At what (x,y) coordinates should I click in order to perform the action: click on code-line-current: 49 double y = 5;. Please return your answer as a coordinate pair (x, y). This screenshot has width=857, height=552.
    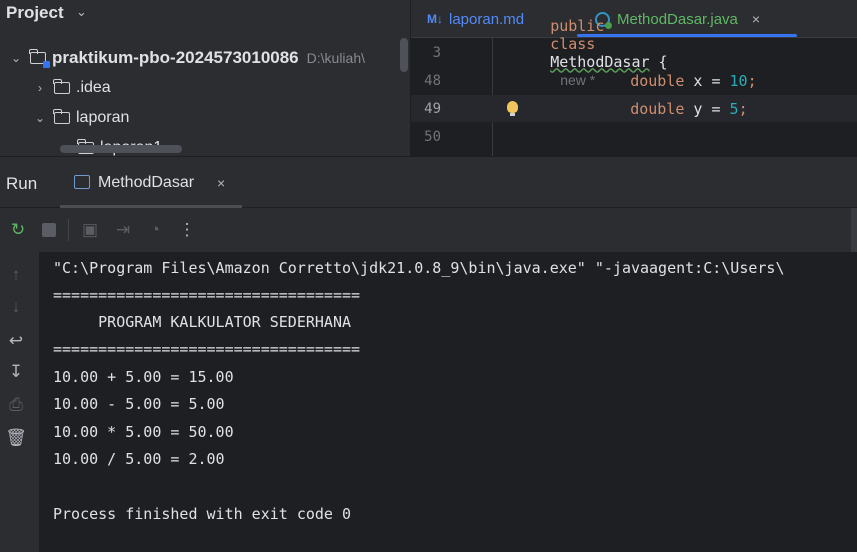
    Looking at the image, I should click on (634, 108).